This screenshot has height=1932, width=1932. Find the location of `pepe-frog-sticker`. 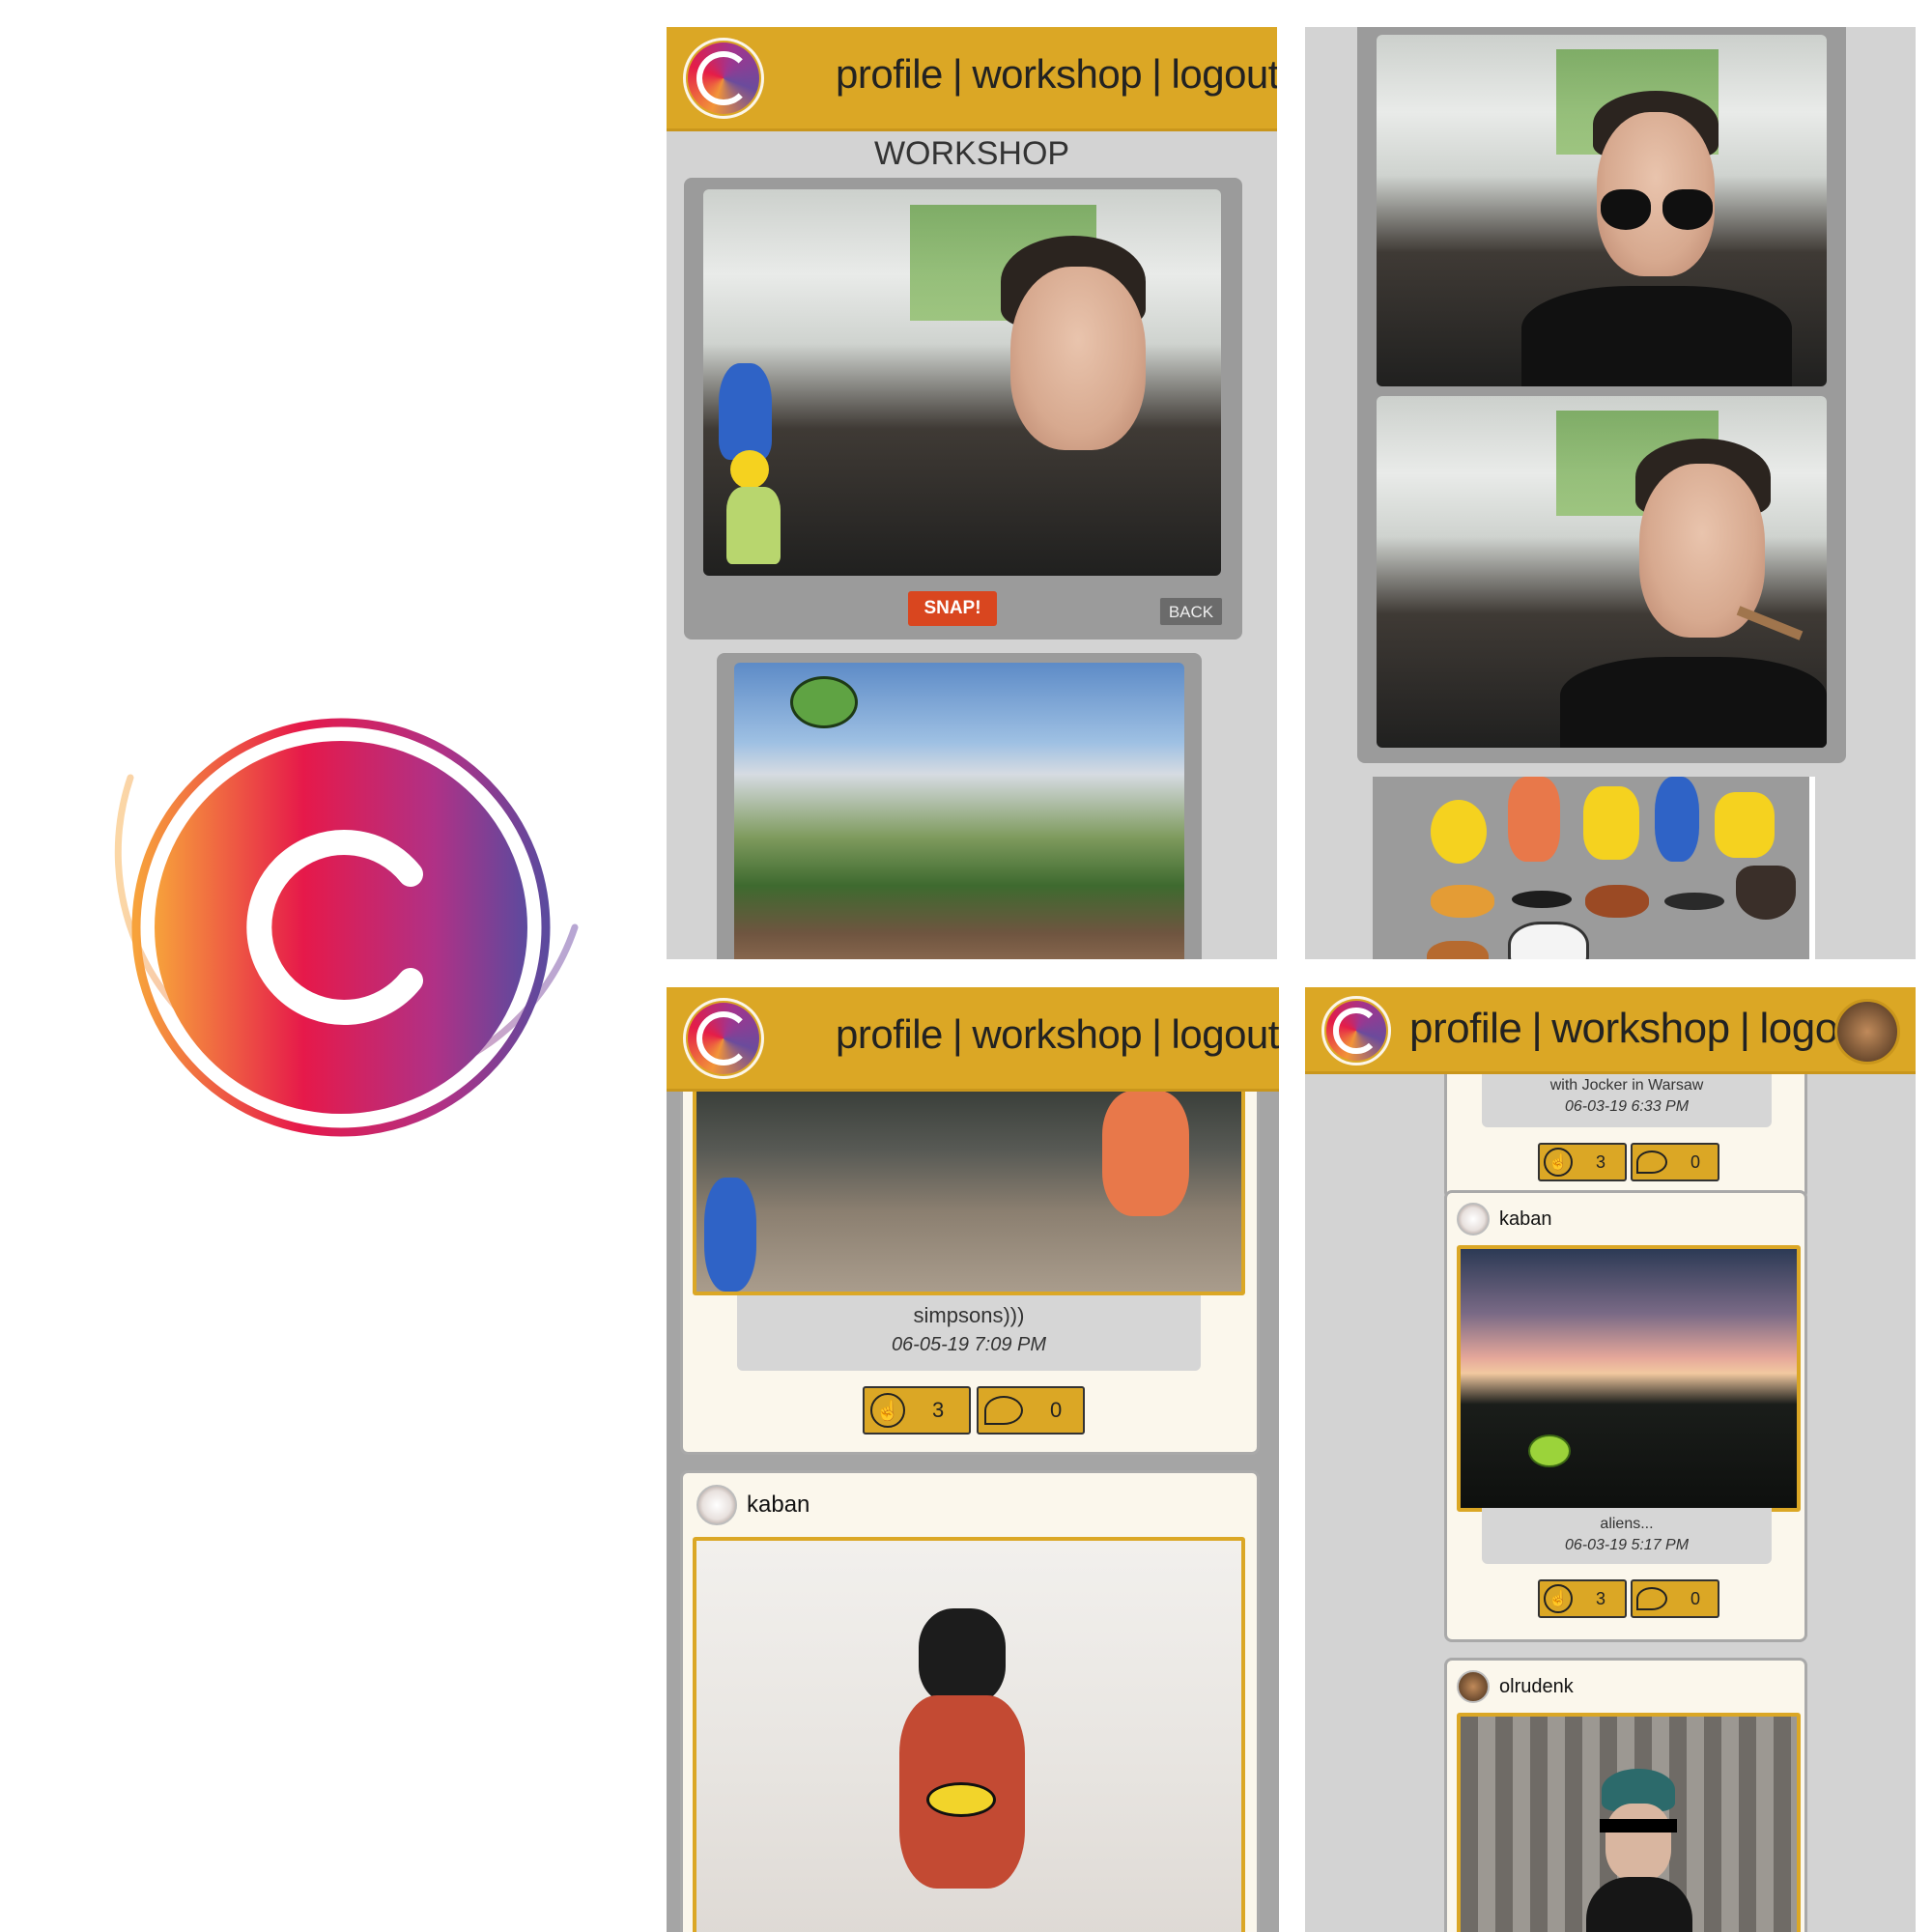

pepe-frog-sticker is located at coordinates (824, 702).